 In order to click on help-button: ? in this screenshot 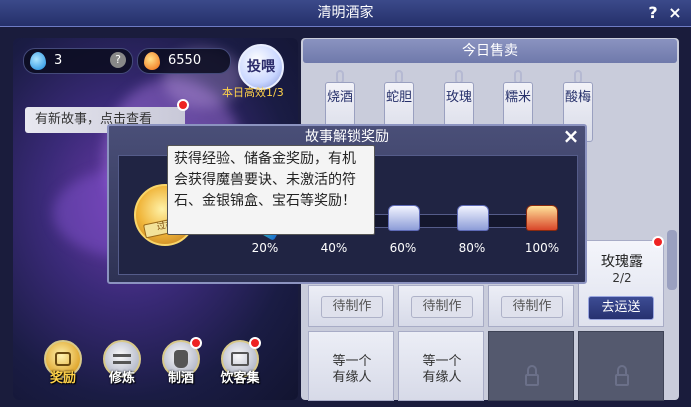, I will do `click(653, 13)`.